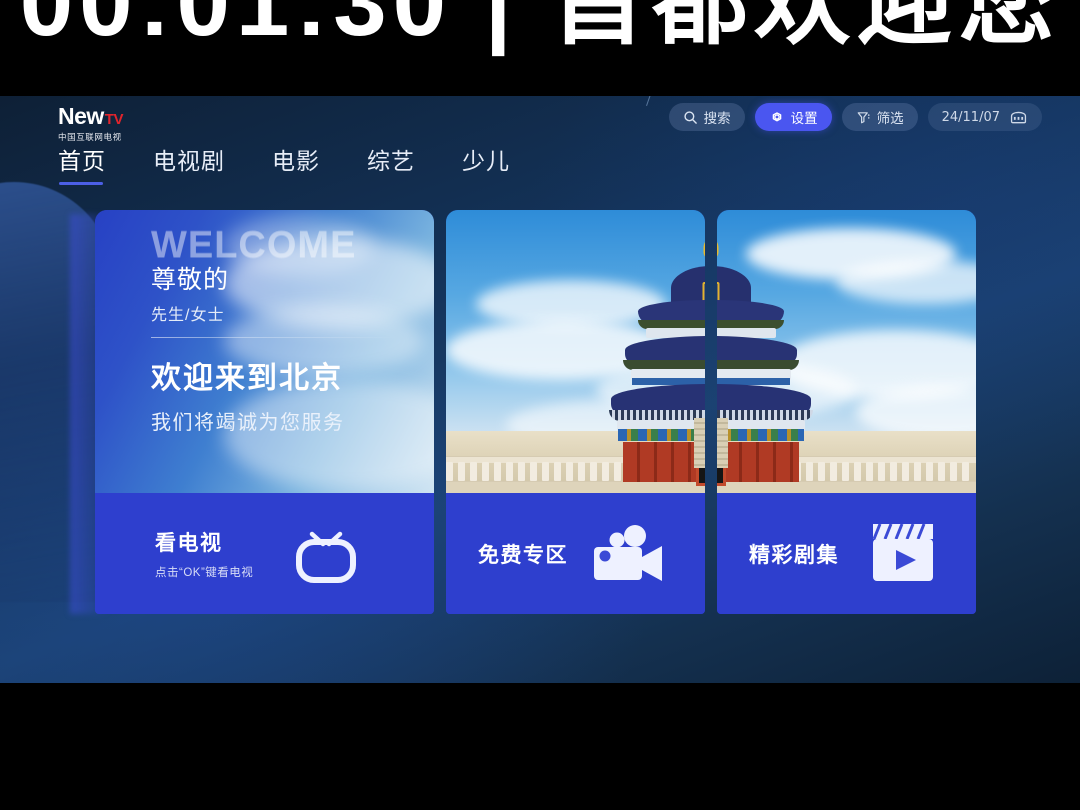 This screenshot has height=810, width=1080. I want to click on search-label: 搜索, so click(717, 118).